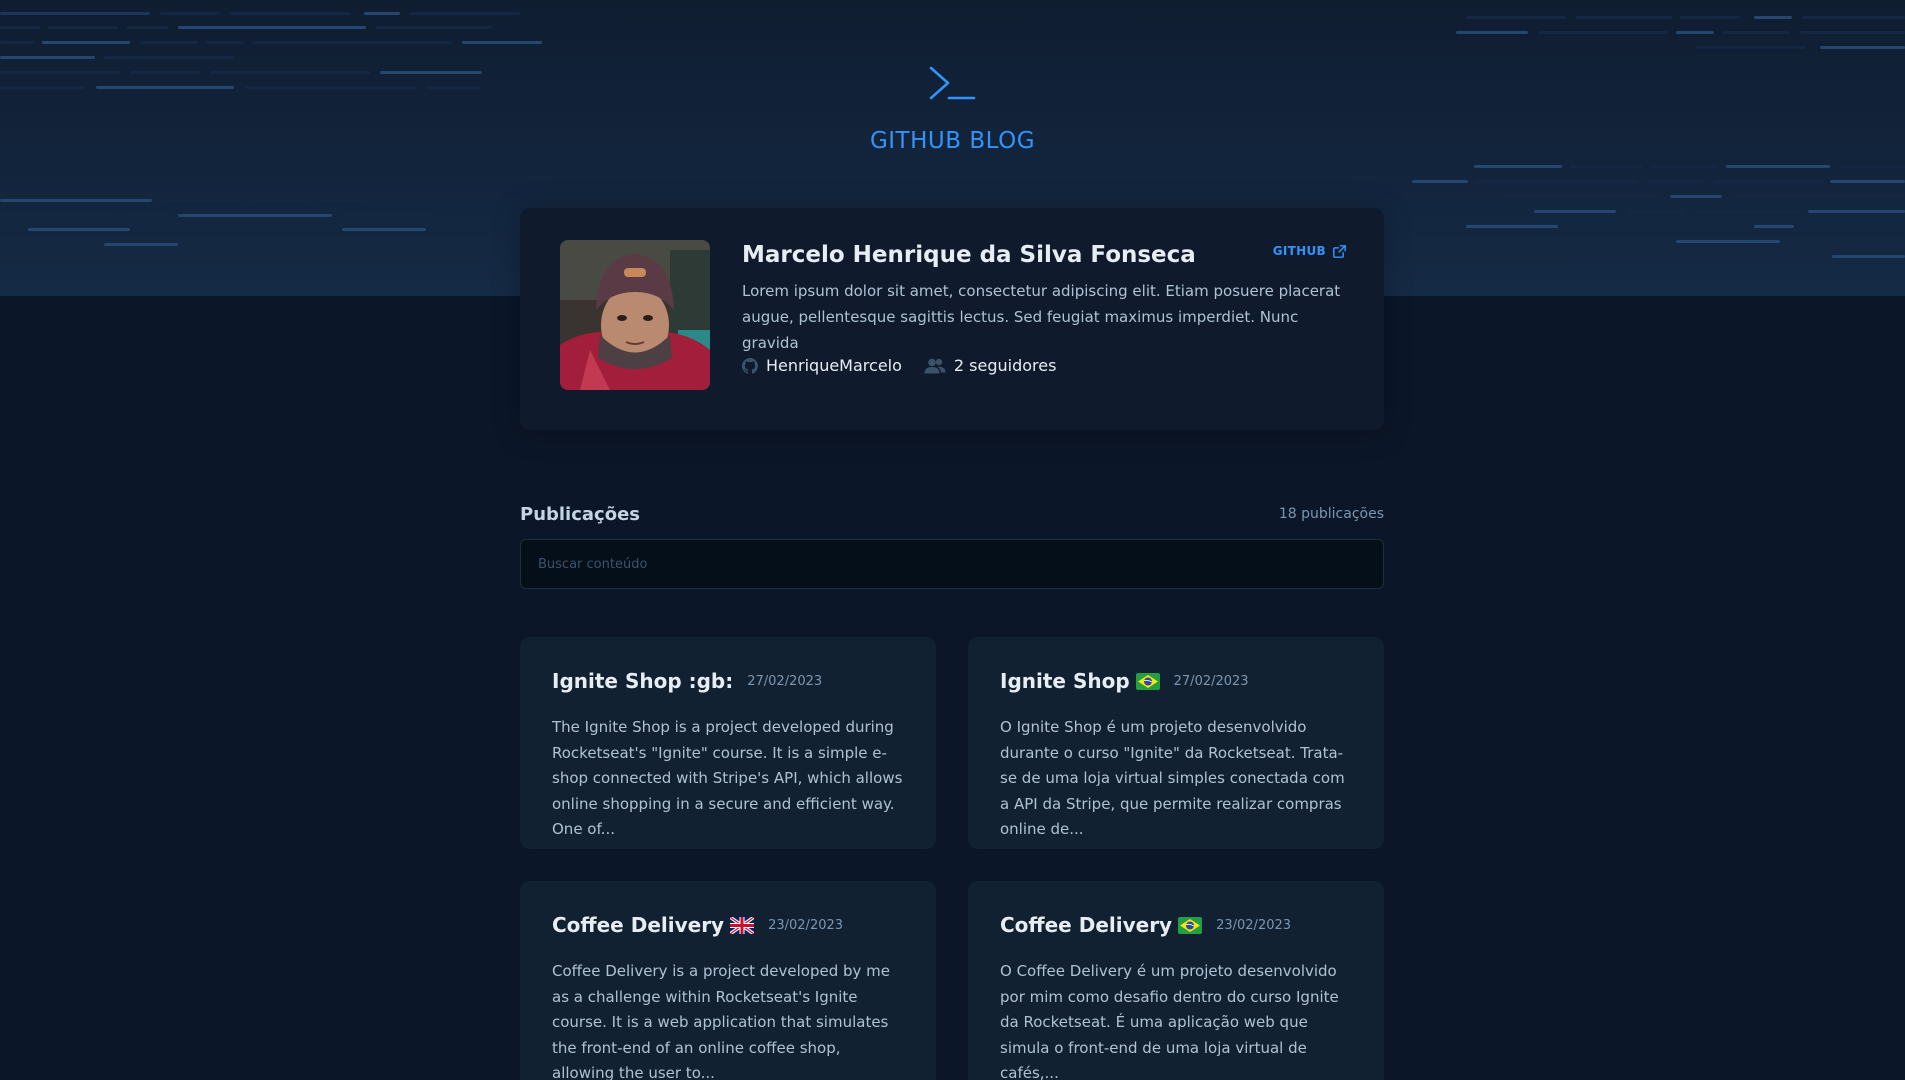 The width and height of the screenshot is (1905, 1080). I want to click on post-title: Ignite Shop, so click(1065, 681).